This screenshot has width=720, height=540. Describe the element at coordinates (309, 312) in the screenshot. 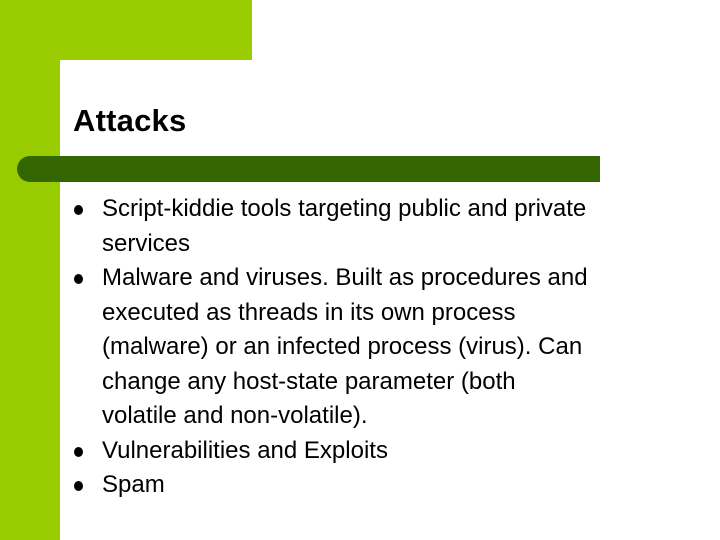

I see `bullet-line: executed as threads in its own process` at that location.